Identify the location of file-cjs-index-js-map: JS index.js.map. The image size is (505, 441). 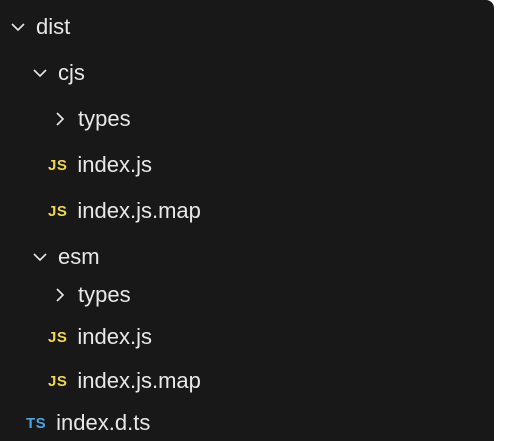
(247, 211).